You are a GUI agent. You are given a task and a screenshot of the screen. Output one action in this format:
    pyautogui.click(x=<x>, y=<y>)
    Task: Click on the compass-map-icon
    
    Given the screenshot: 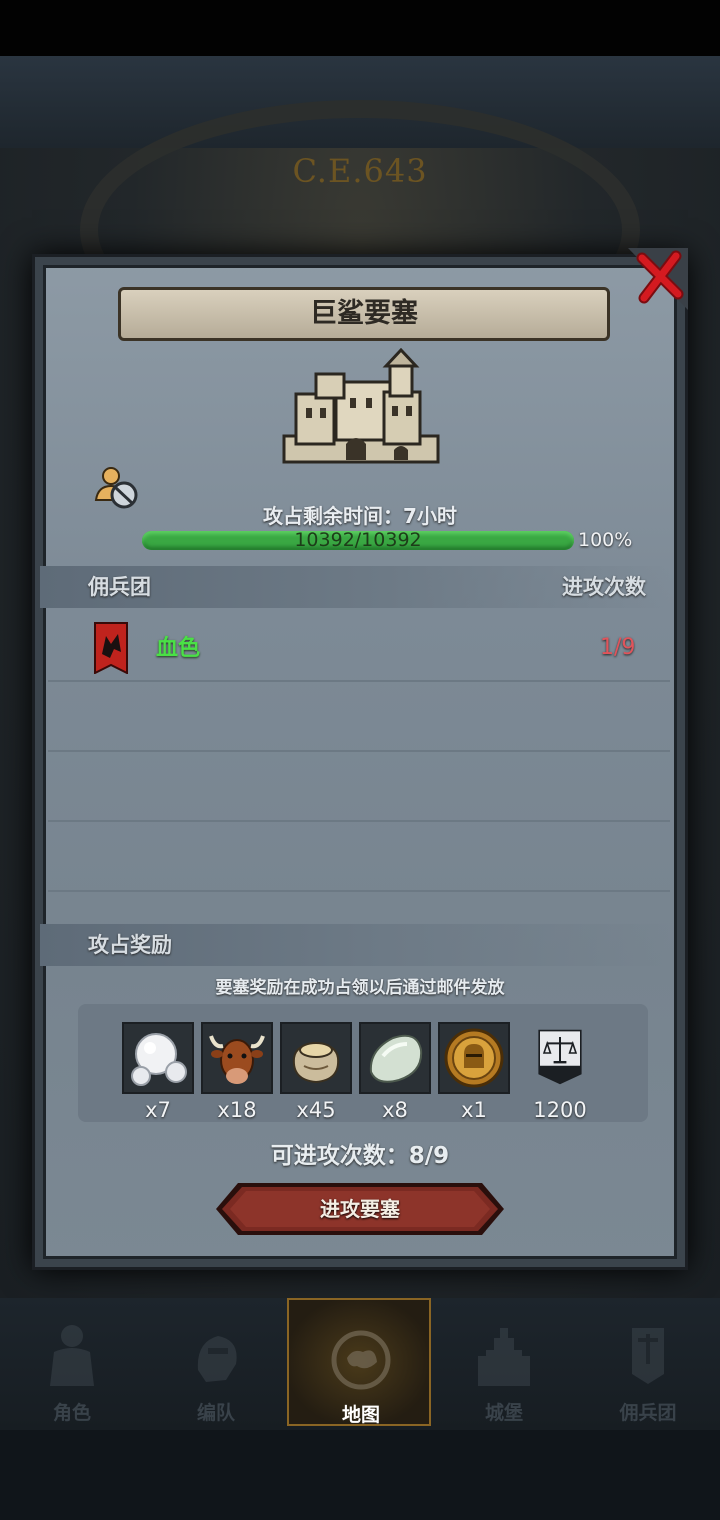 What is the action you would take?
    pyautogui.click(x=361, y=1360)
    